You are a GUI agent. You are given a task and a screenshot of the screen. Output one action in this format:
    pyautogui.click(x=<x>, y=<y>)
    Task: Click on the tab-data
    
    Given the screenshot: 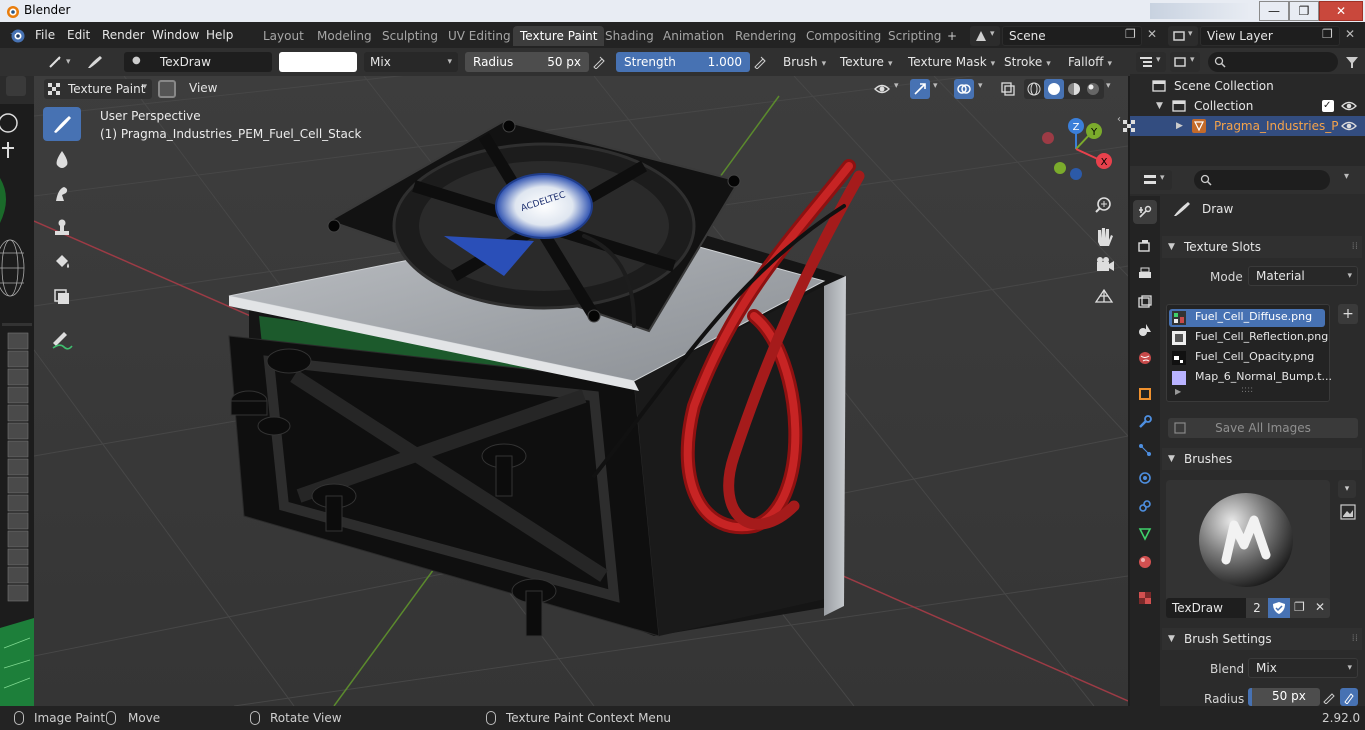 What is the action you would take?
    pyautogui.click(x=1145, y=534)
    